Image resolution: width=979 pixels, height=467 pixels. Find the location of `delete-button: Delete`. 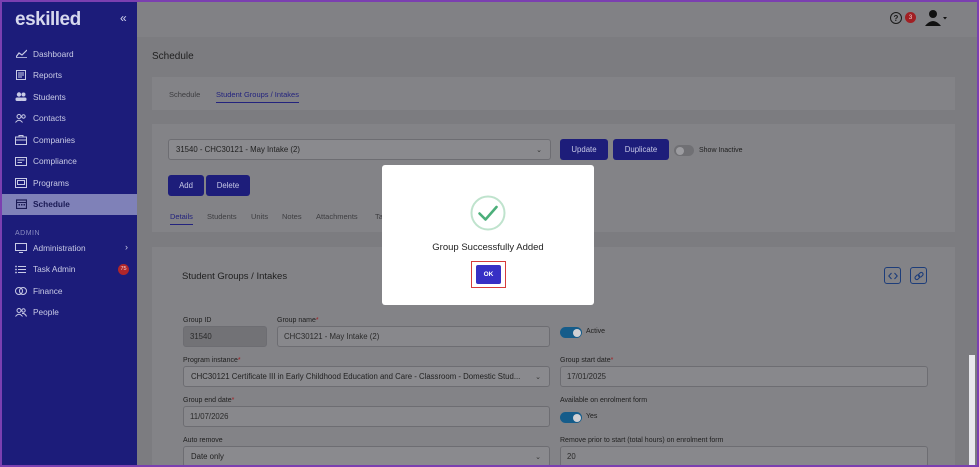

delete-button: Delete is located at coordinates (228, 185).